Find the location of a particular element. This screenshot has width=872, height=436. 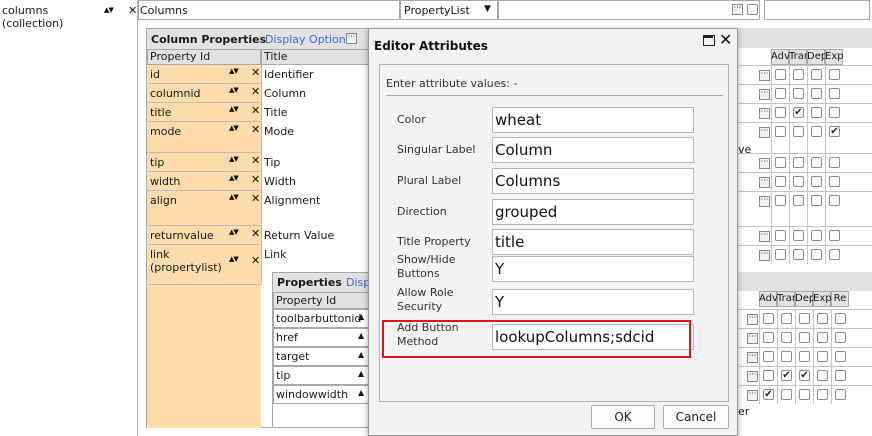

display-options-ellipsis: ··· is located at coordinates (351, 38).